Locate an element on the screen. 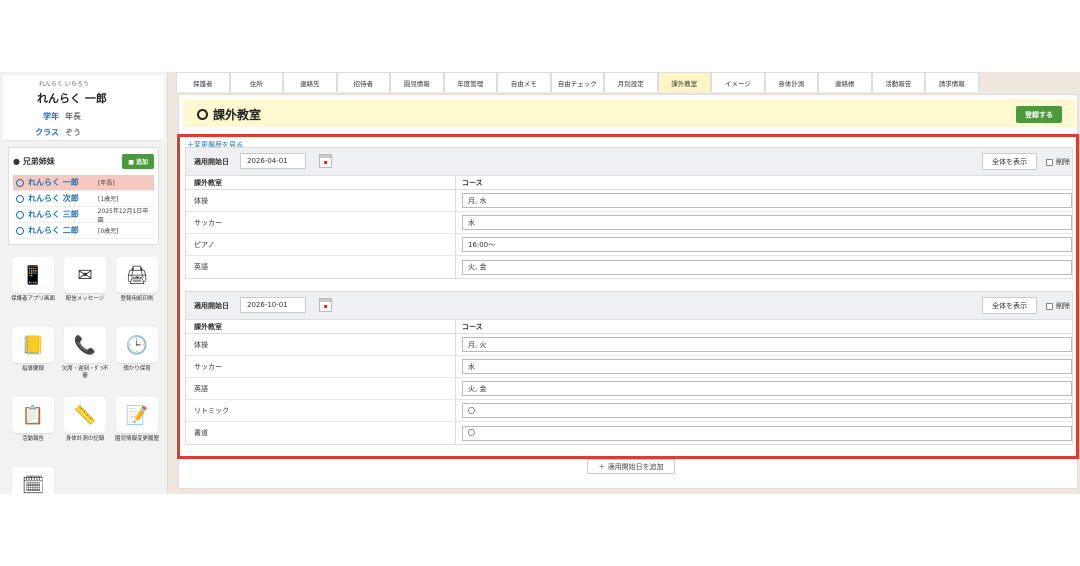  siblings-title-text: 兄弟姉妹 is located at coordinates (38, 161).